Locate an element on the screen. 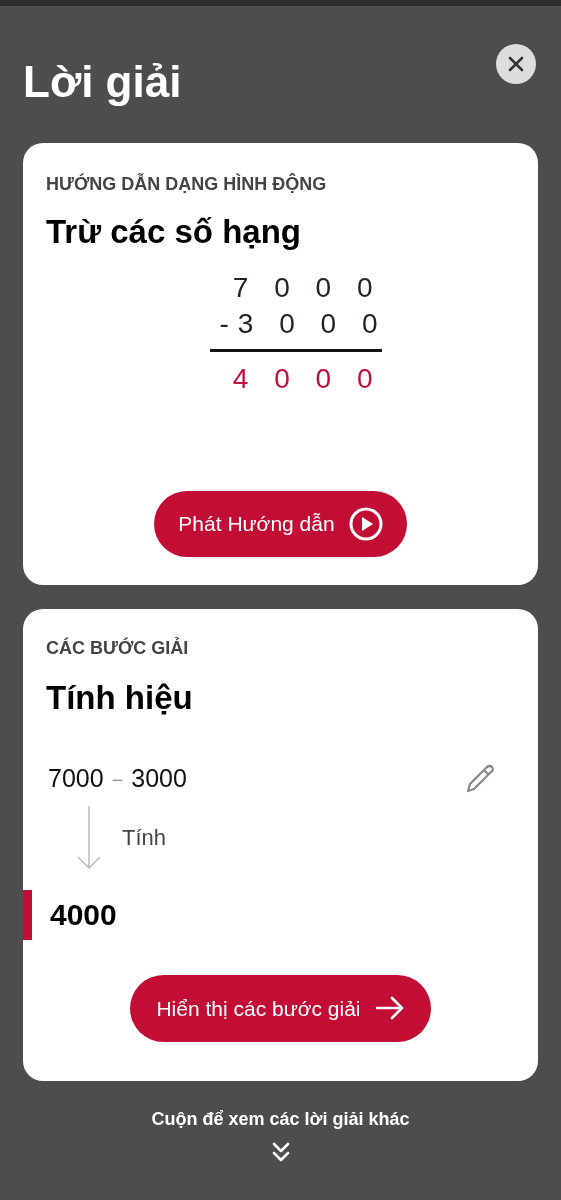 Image resolution: width=561 pixels, height=1200 pixels. result-marker is located at coordinates (27, 914).